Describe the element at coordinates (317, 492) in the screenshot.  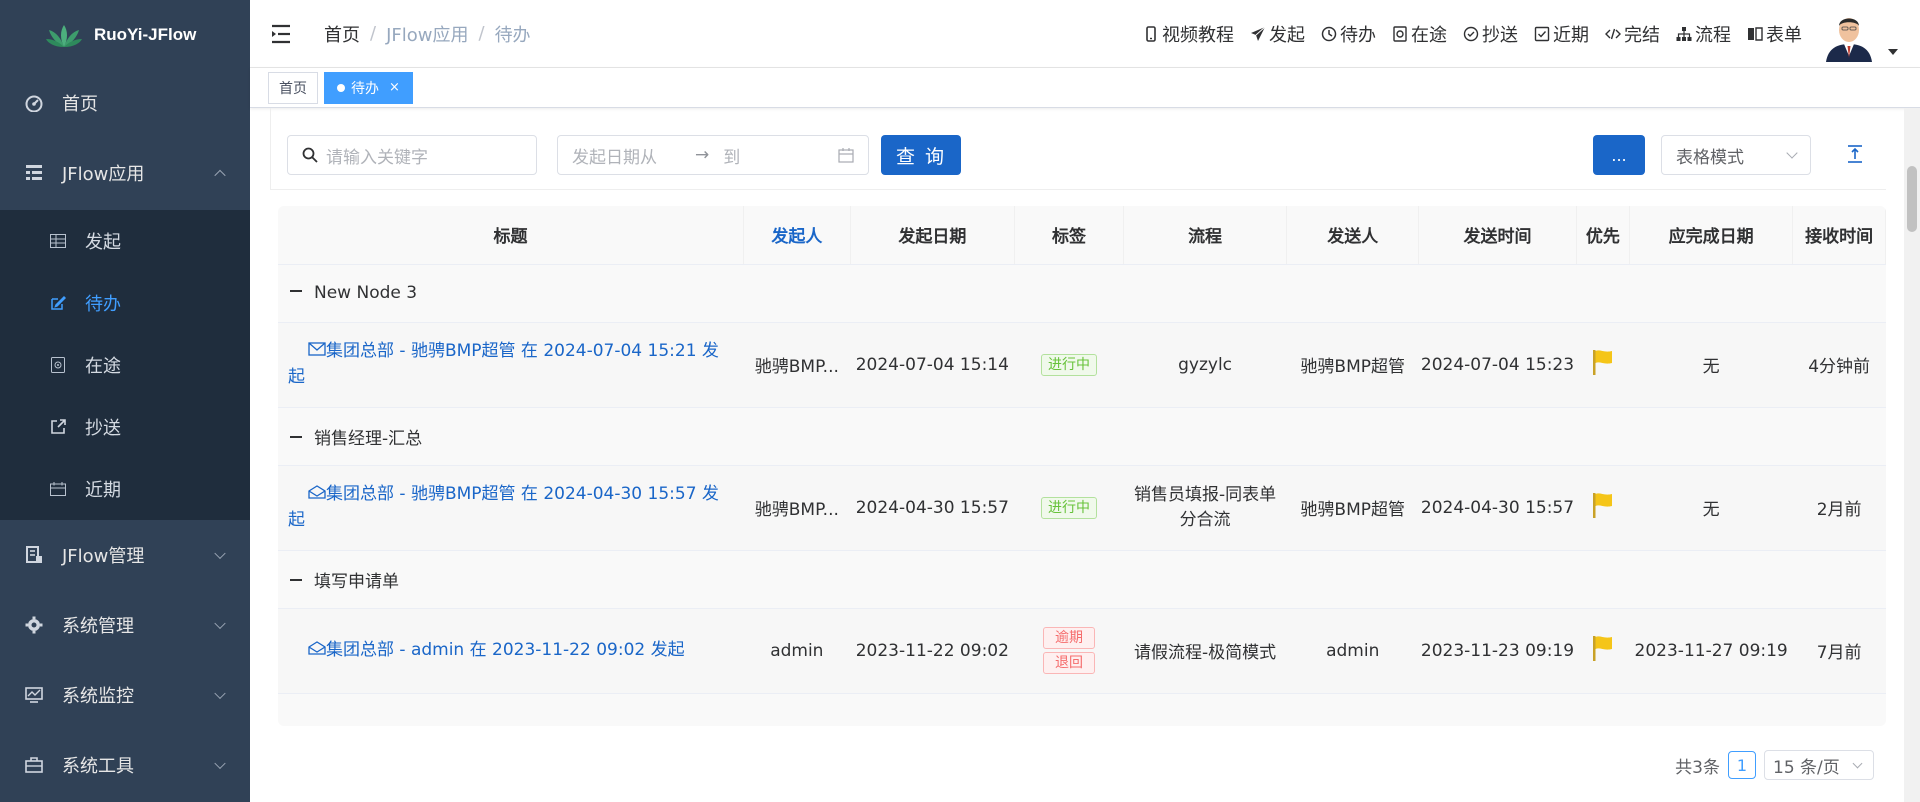
I see `envelope-open-icon` at that location.